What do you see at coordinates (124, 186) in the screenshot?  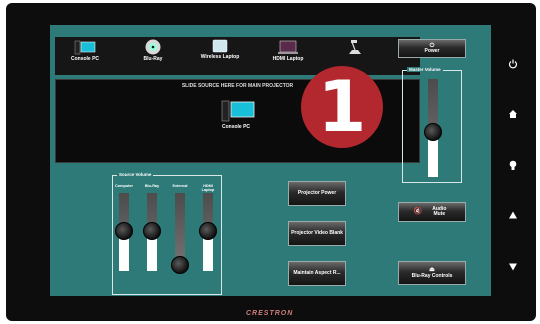 I see `channel-label: Computer` at bounding box center [124, 186].